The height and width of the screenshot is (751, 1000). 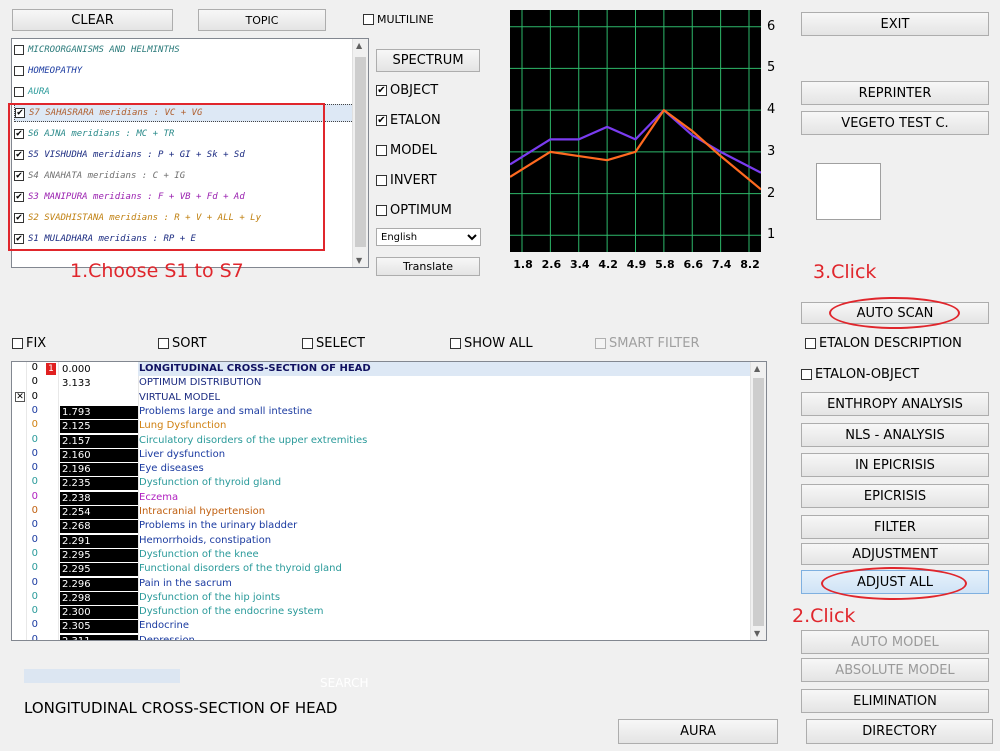 What do you see at coordinates (883, 343) in the screenshot?
I see `etalon-description-checkbox: ETALON DESCRIPTION` at bounding box center [883, 343].